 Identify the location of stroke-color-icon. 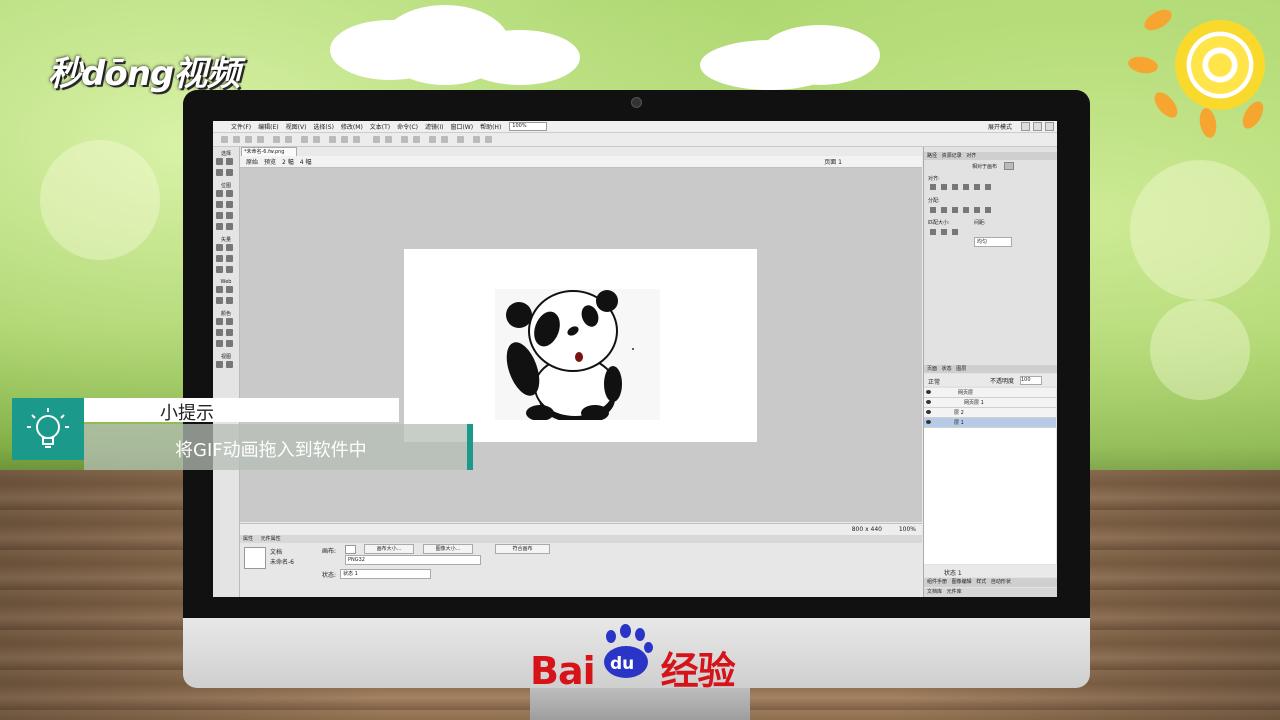
(219, 332).